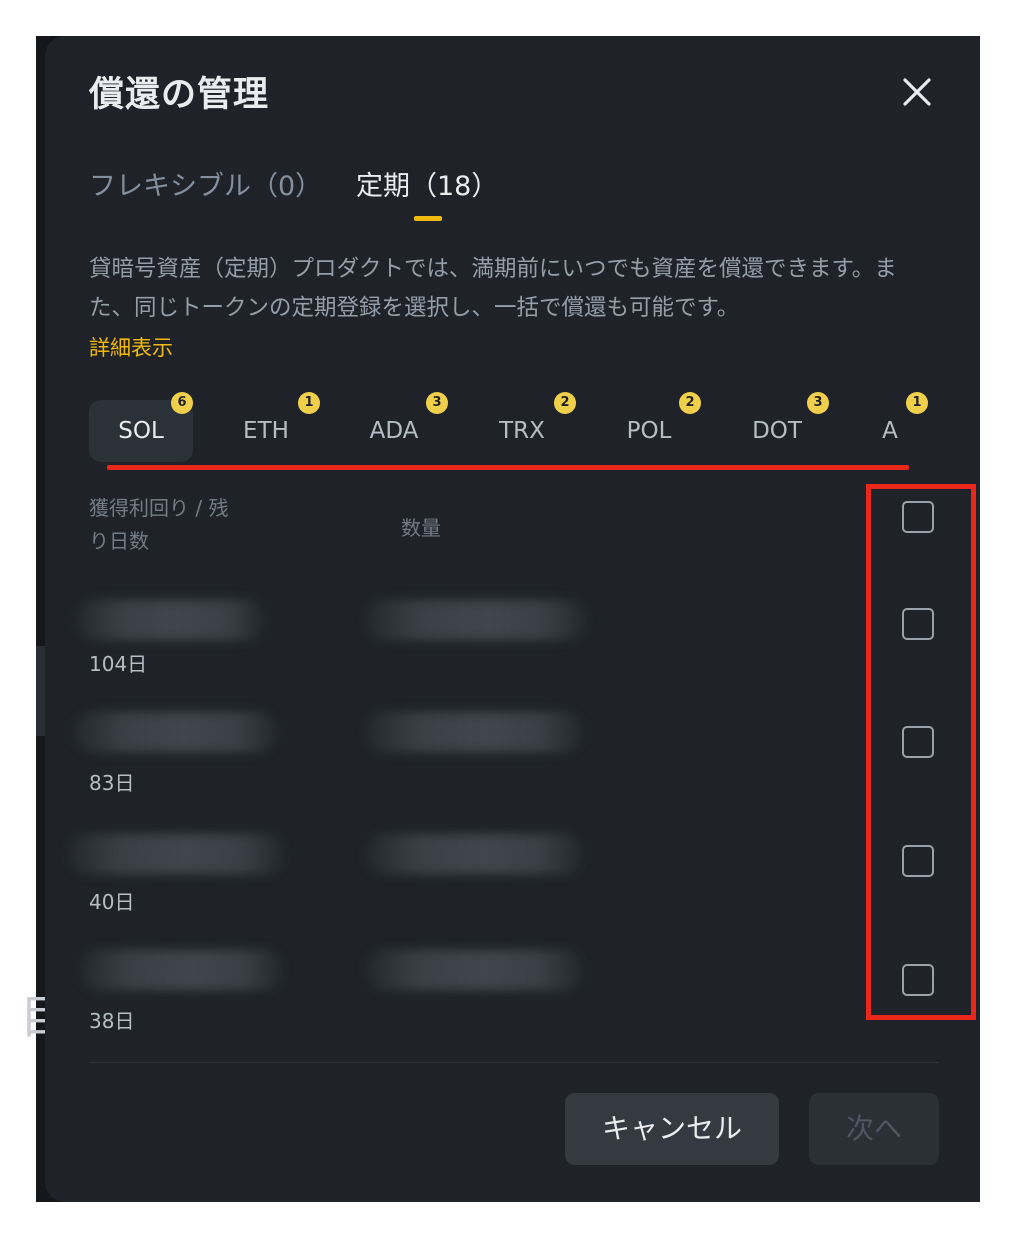 This screenshot has width=1016, height=1238. Describe the element at coordinates (205, 183) in the screenshot. I see `tab-flexible: フレキシブル（0）` at that location.